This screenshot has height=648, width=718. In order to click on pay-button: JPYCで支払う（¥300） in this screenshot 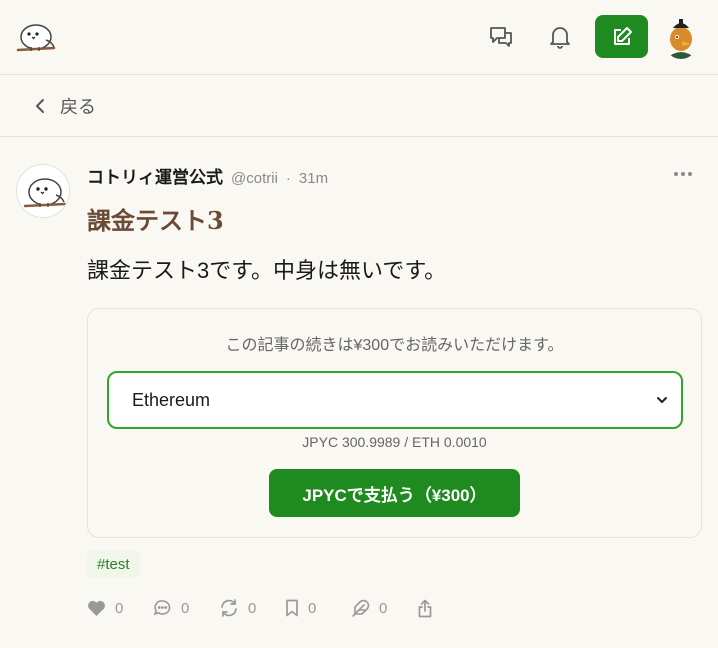, I will do `click(394, 493)`.